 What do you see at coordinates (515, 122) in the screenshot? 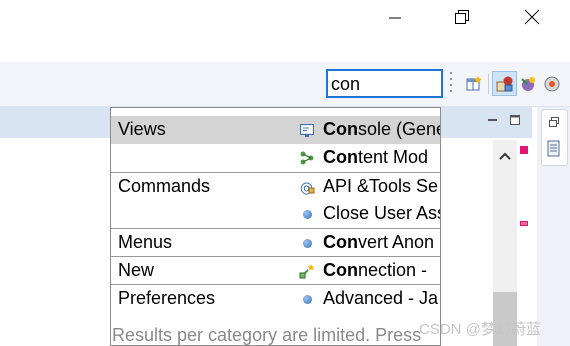
I see `view-maximize-icon` at bounding box center [515, 122].